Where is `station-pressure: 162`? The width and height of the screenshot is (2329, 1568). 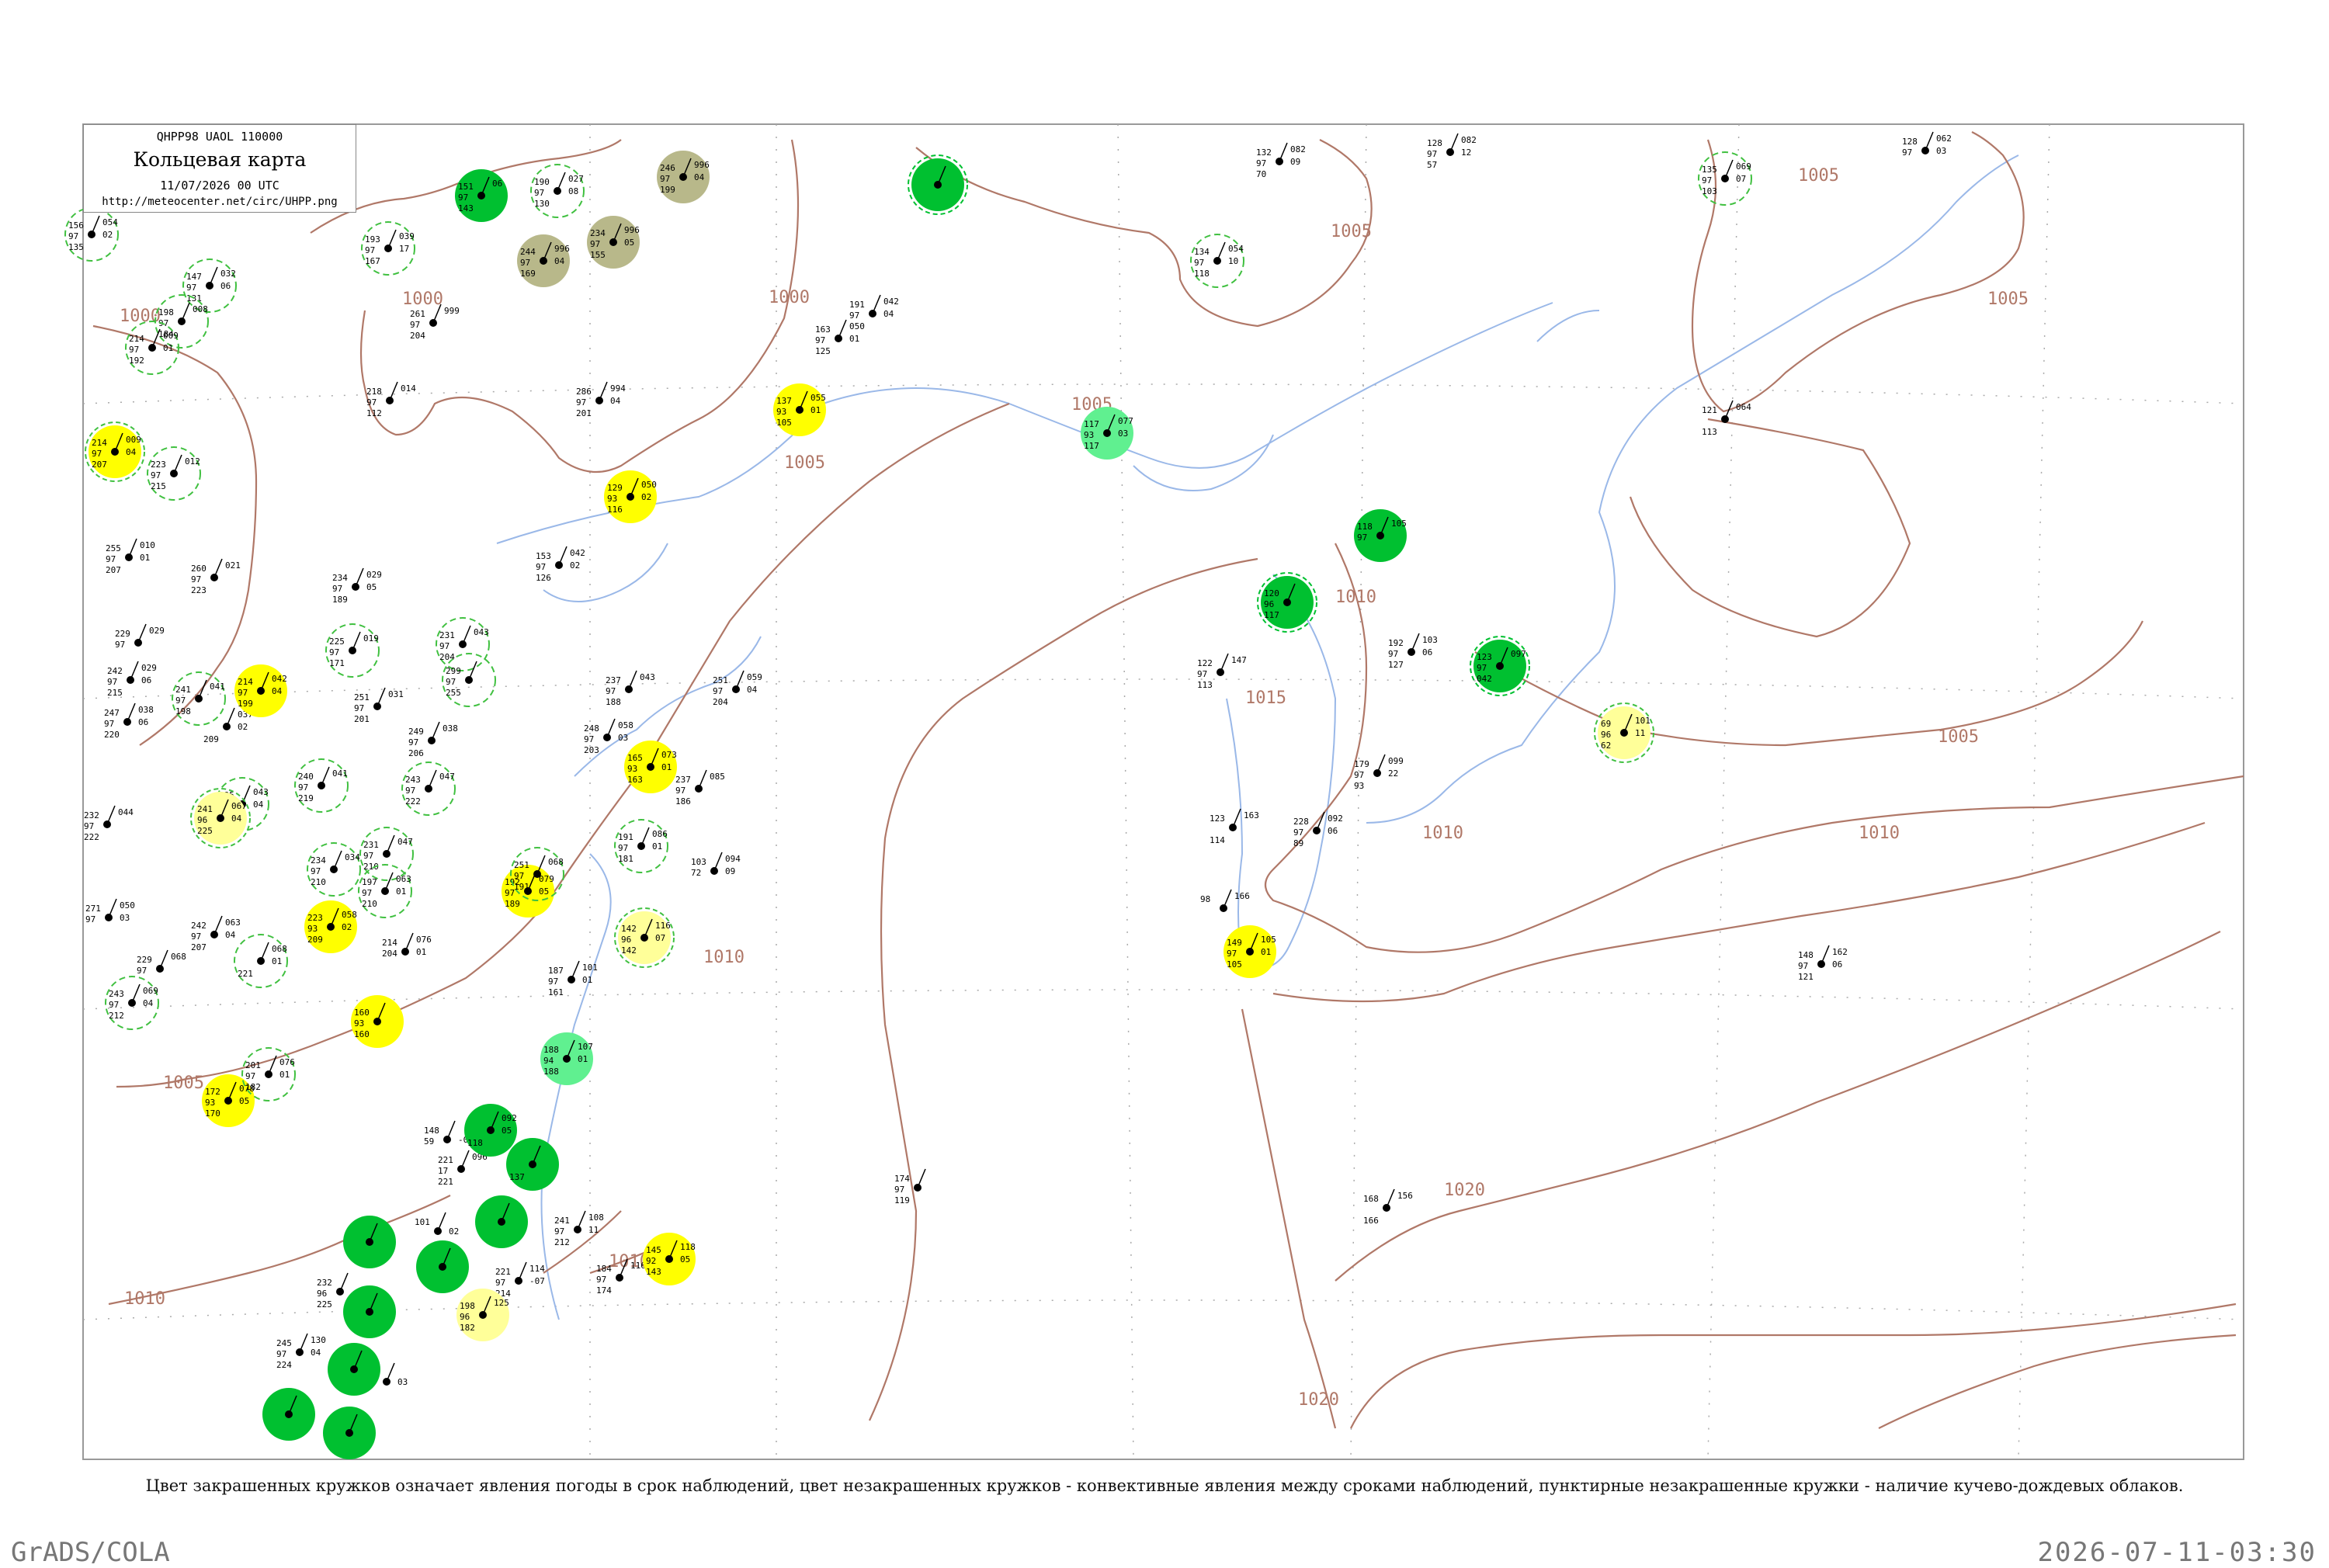 station-pressure: 162 is located at coordinates (1840, 952).